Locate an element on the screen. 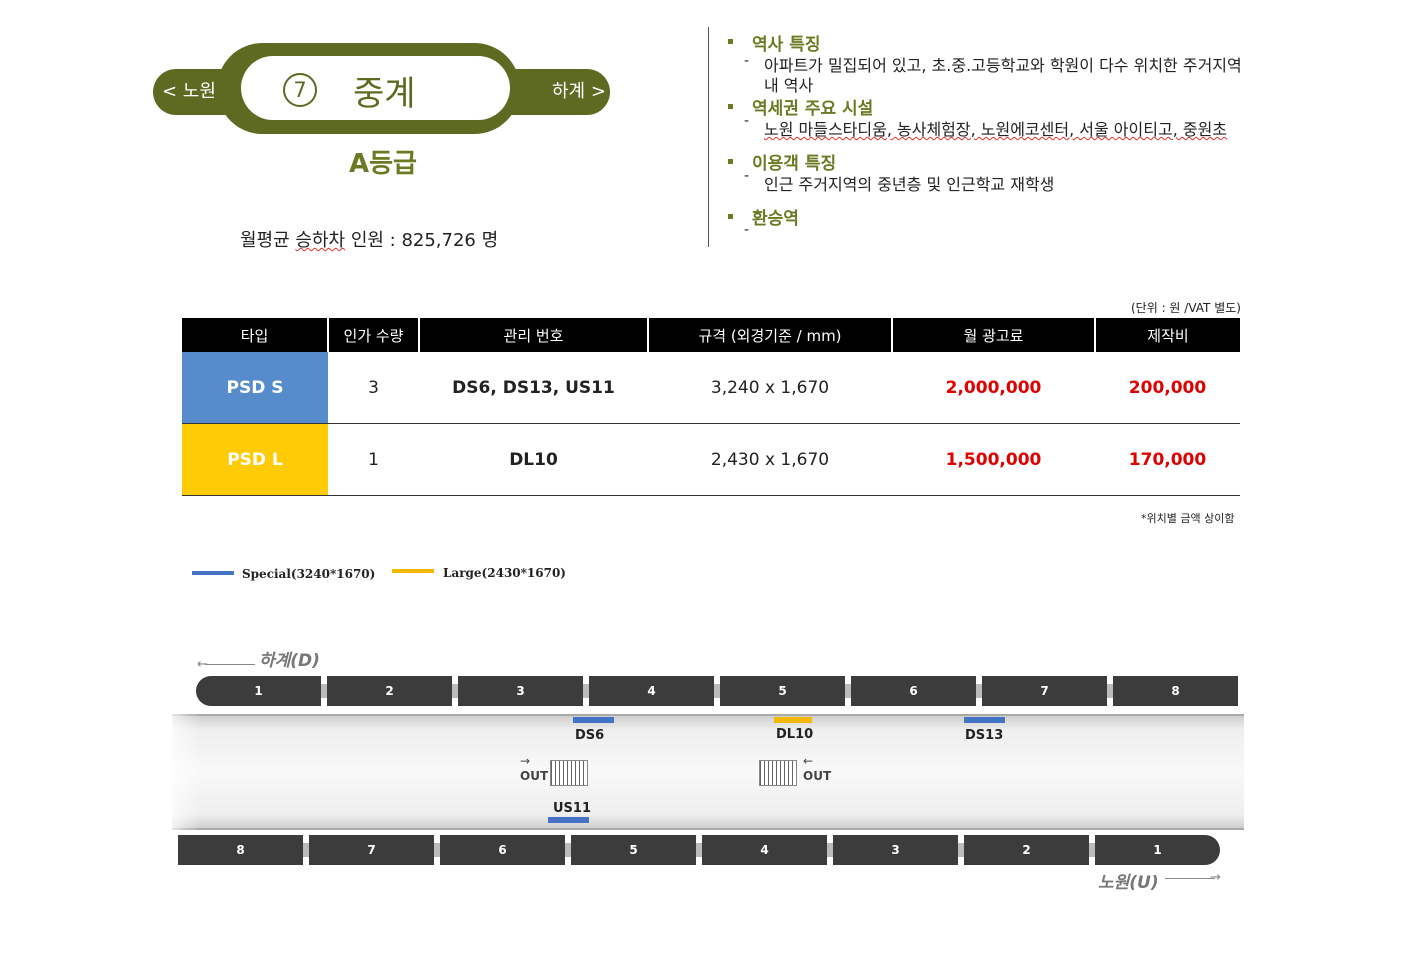 This screenshot has height=973, width=1422. position-marker-us11 is located at coordinates (568, 820).